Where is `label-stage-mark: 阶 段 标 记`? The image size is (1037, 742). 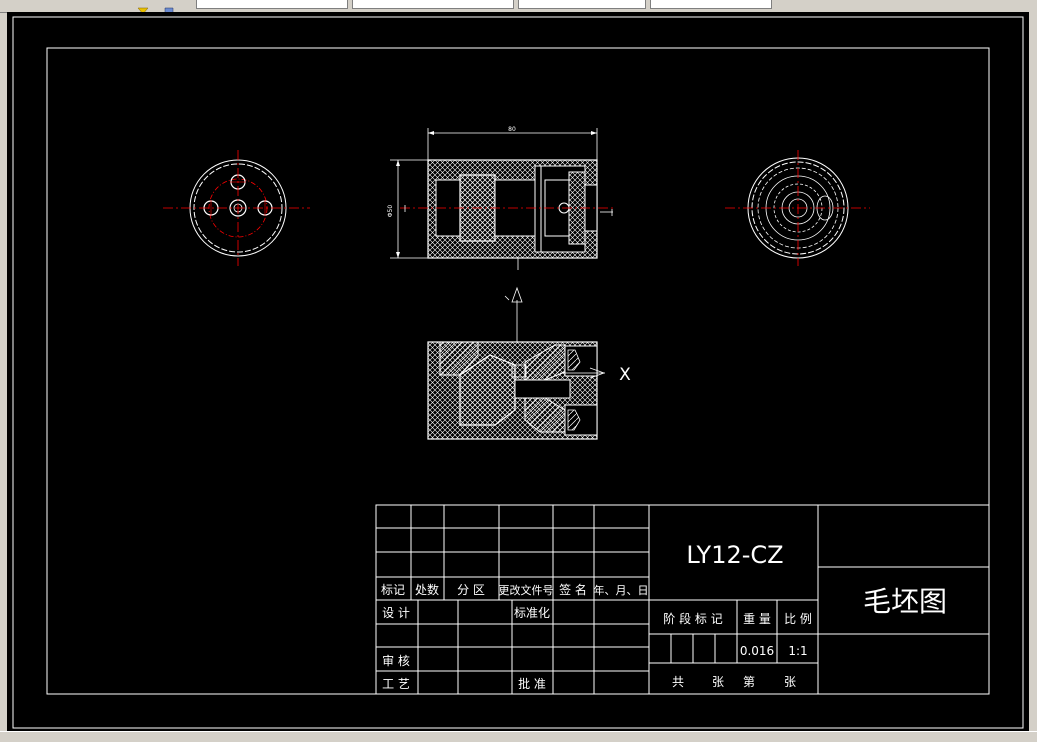 label-stage-mark: 阶 段 标 记 is located at coordinates (692, 618).